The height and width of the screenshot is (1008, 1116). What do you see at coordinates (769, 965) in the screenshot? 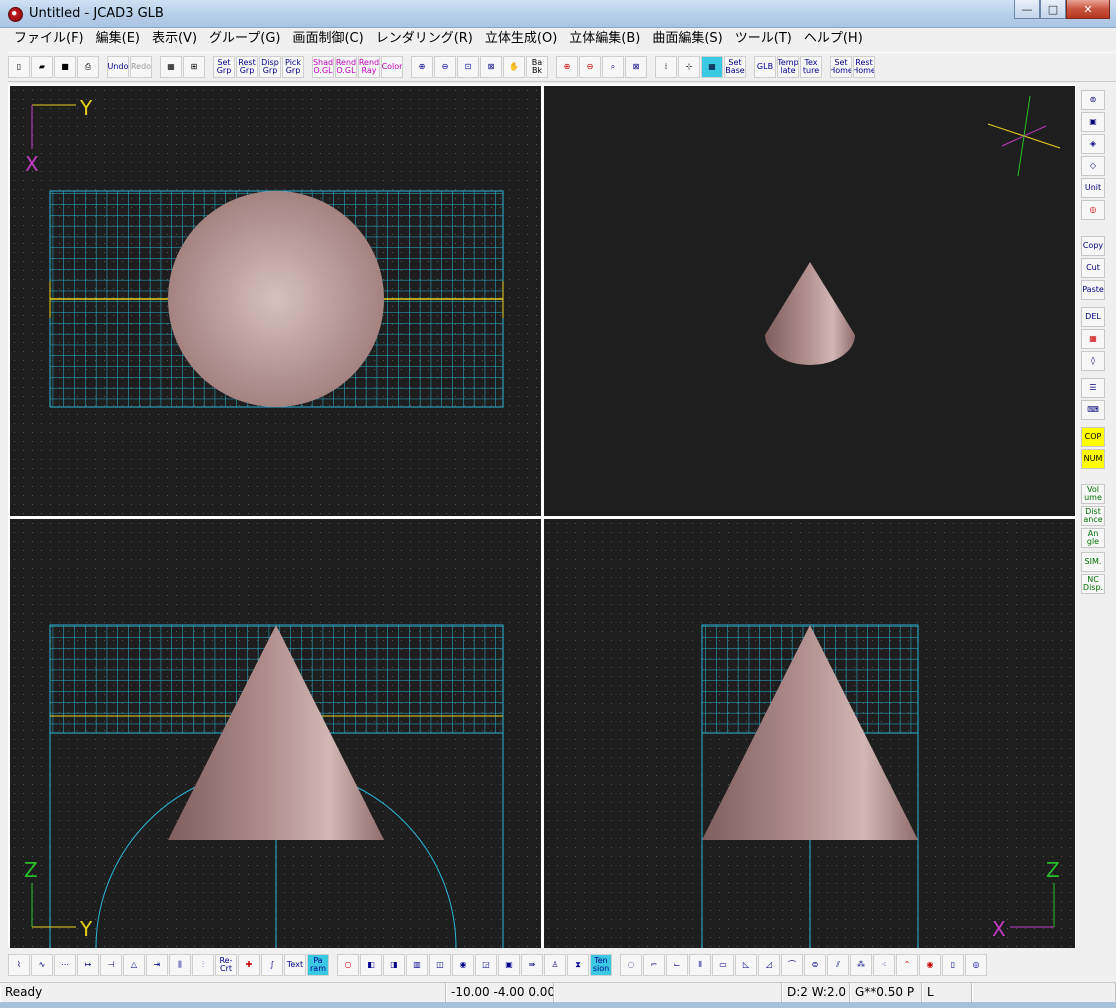
I see `surface-tool-icon-7: ◿` at bounding box center [769, 965].